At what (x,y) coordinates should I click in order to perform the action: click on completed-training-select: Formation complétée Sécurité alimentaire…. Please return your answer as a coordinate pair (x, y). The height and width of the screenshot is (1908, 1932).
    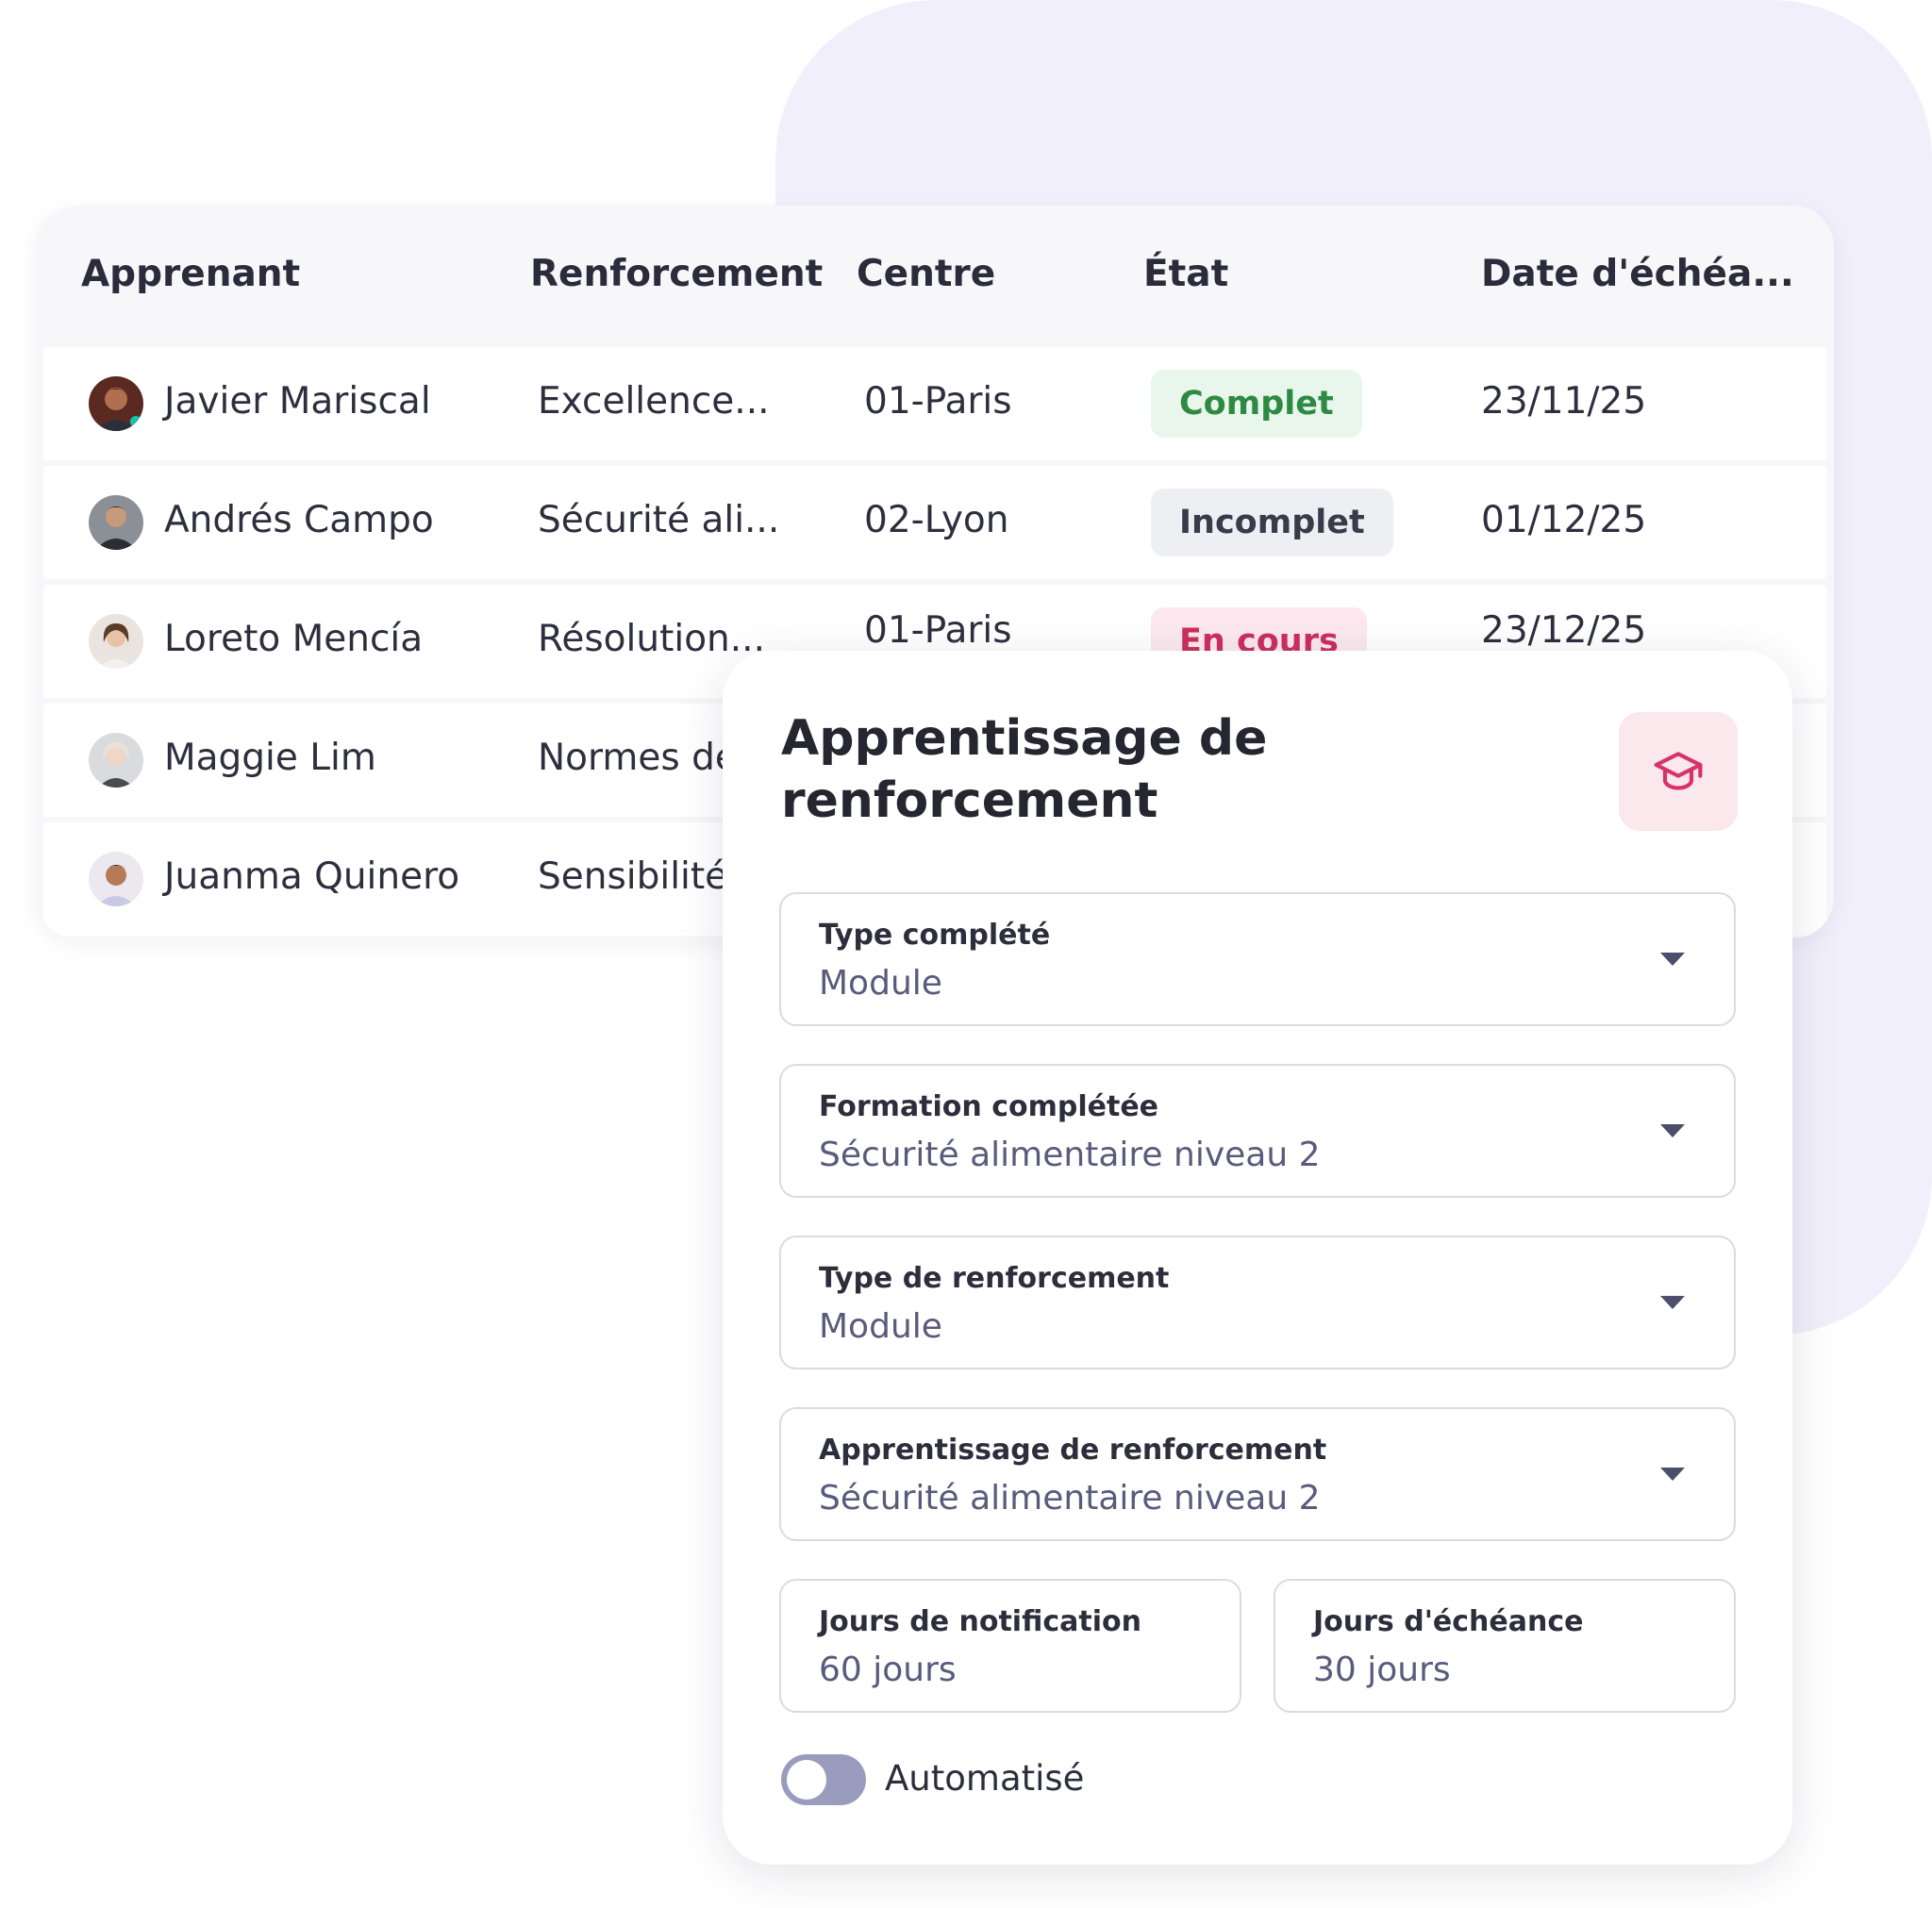
    Looking at the image, I should click on (1258, 1131).